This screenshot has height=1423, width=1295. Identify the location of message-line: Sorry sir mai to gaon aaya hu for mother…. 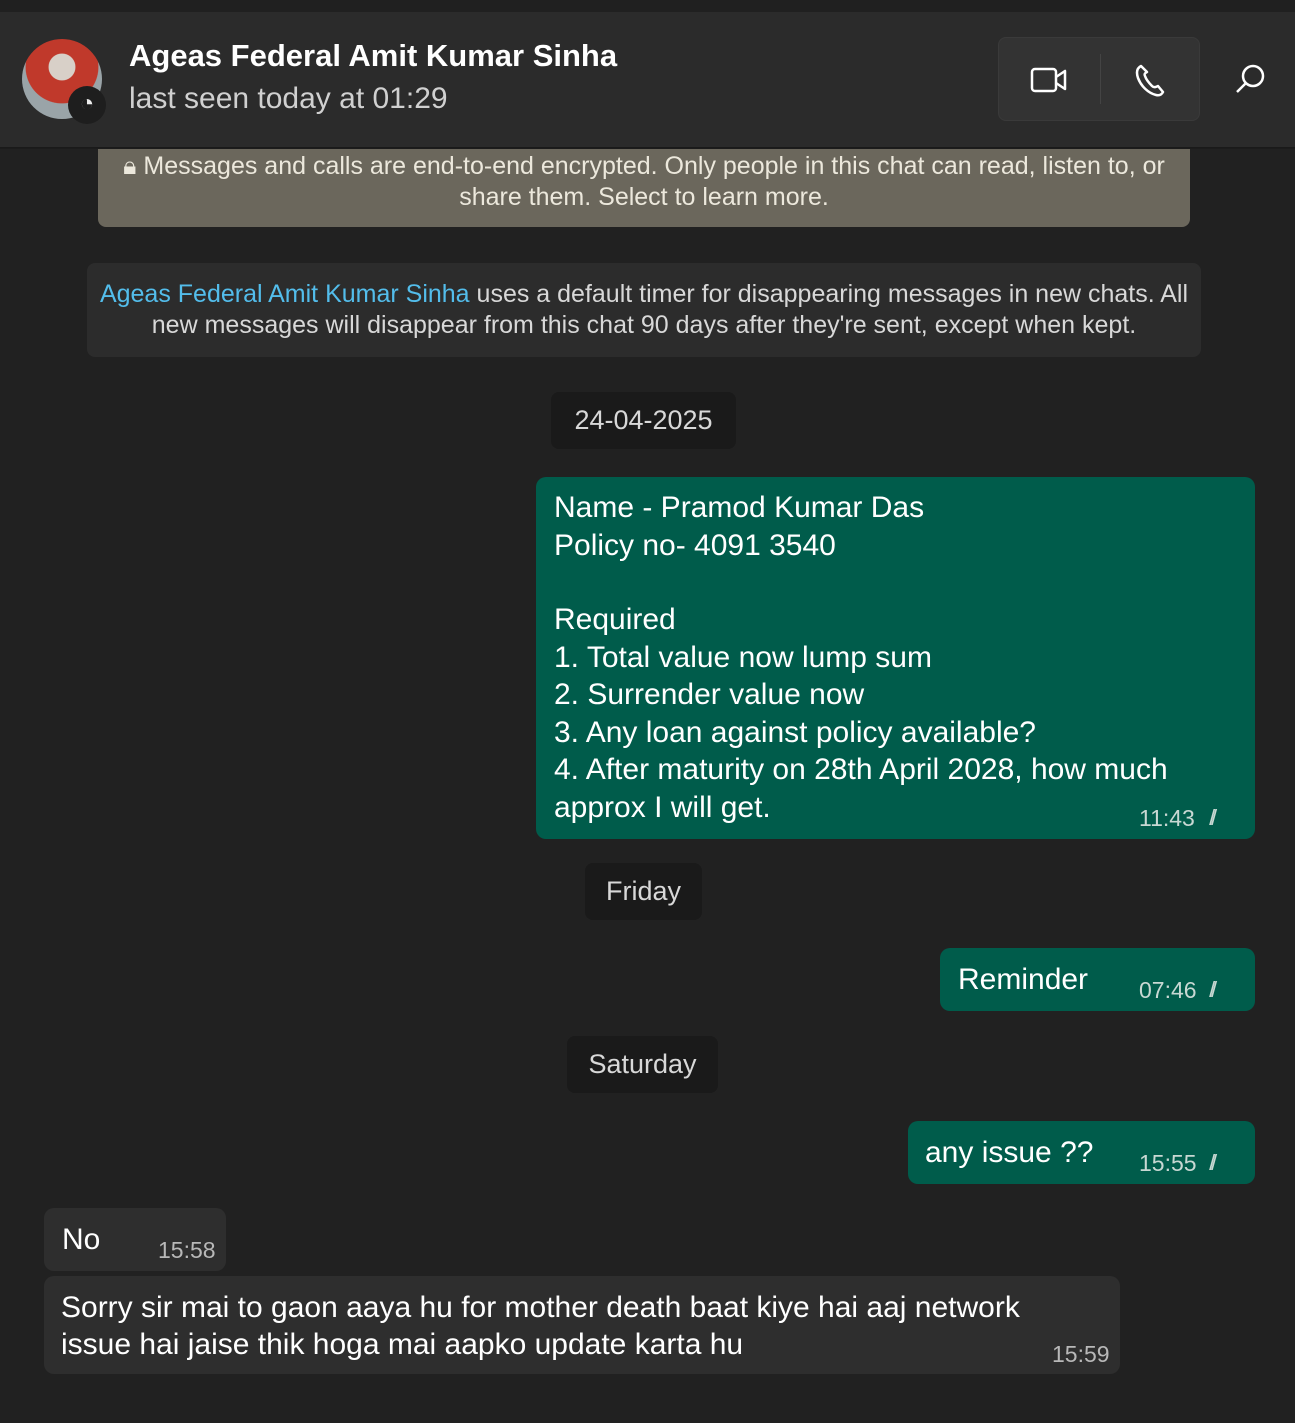
(540, 1307).